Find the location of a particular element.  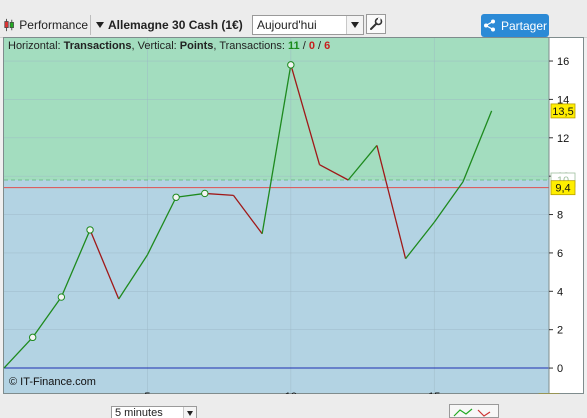

share-label: Partager is located at coordinates (524, 25).